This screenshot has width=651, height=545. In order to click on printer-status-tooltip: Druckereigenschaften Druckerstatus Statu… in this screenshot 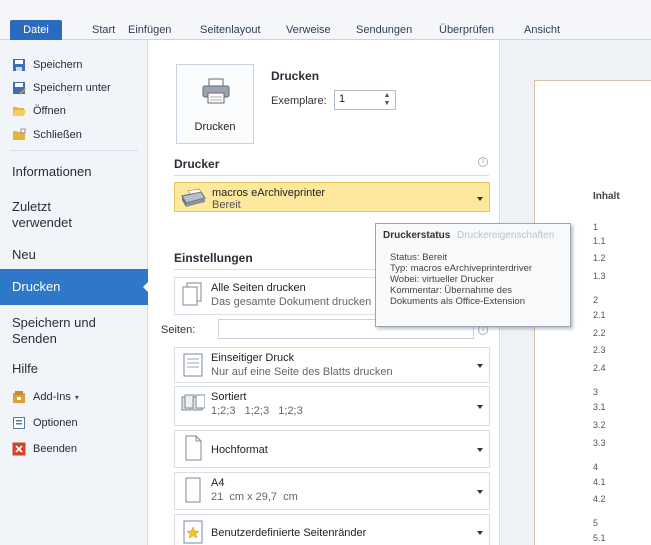, I will do `click(473, 275)`.